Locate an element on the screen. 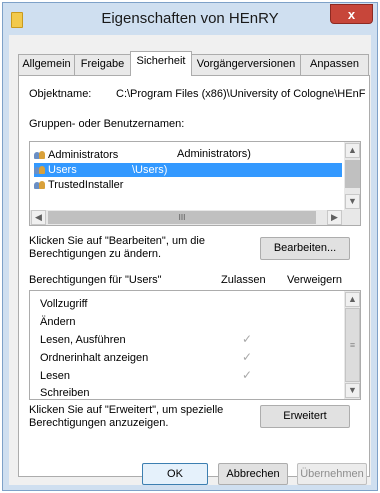 The width and height of the screenshot is (380, 493). scroll-right-button: ▶ is located at coordinates (334, 217).